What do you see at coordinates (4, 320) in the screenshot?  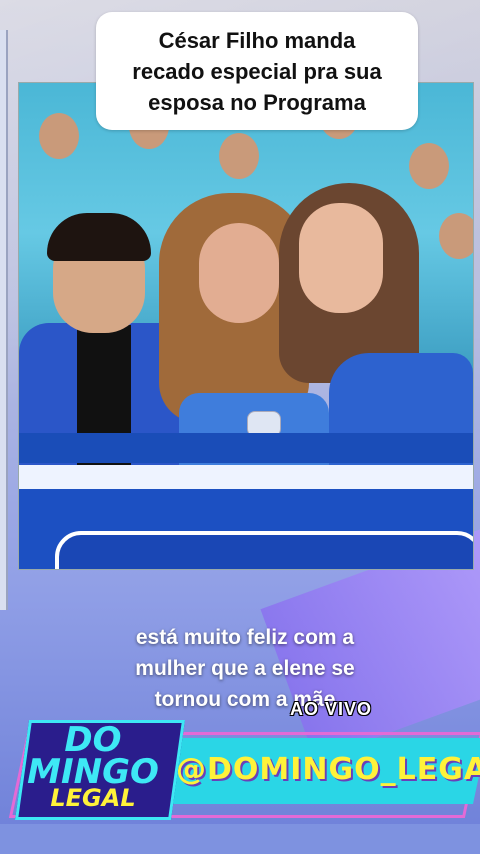 I see `side-edge` at bounding box center [4, 320].